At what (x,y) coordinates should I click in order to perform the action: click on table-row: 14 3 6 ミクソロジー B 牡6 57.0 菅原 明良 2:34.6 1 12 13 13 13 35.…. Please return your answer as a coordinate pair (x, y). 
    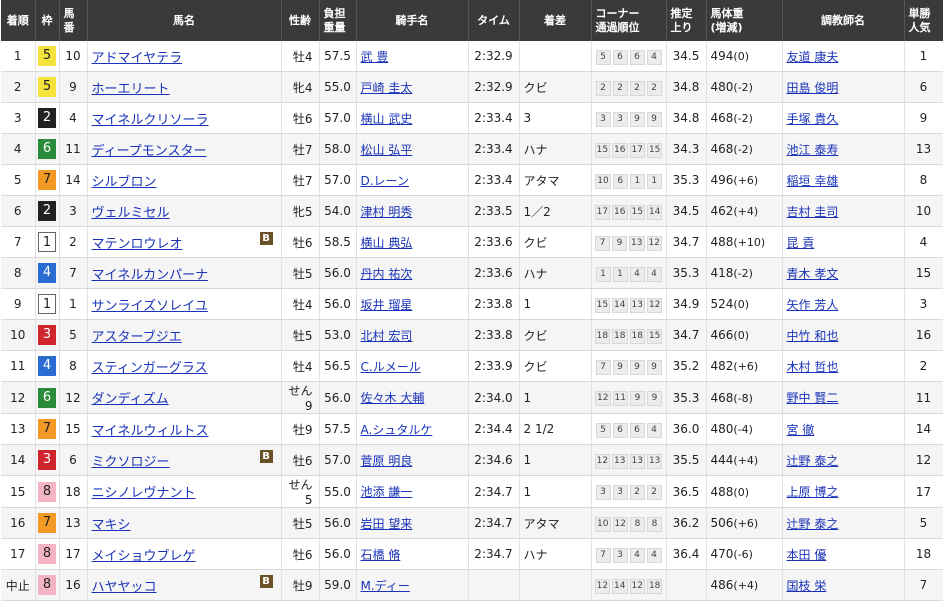
    Looking at the image, I should click on (472, 460).